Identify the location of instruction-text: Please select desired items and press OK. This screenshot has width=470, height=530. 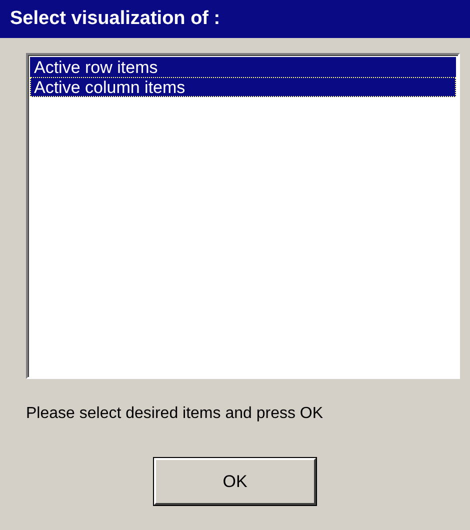
(175, 414).